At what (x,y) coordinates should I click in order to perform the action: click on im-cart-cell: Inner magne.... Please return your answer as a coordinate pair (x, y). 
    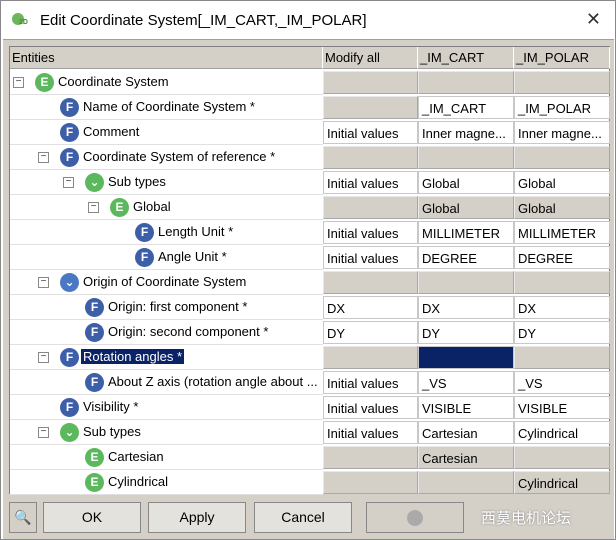
    Looking at the image, I should click on (466, 132).